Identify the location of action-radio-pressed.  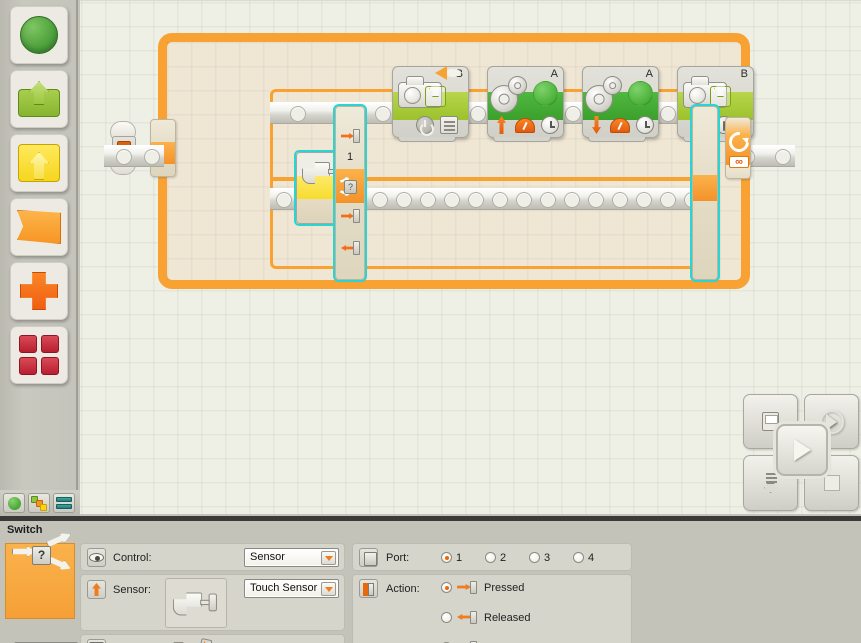
(446, 587).